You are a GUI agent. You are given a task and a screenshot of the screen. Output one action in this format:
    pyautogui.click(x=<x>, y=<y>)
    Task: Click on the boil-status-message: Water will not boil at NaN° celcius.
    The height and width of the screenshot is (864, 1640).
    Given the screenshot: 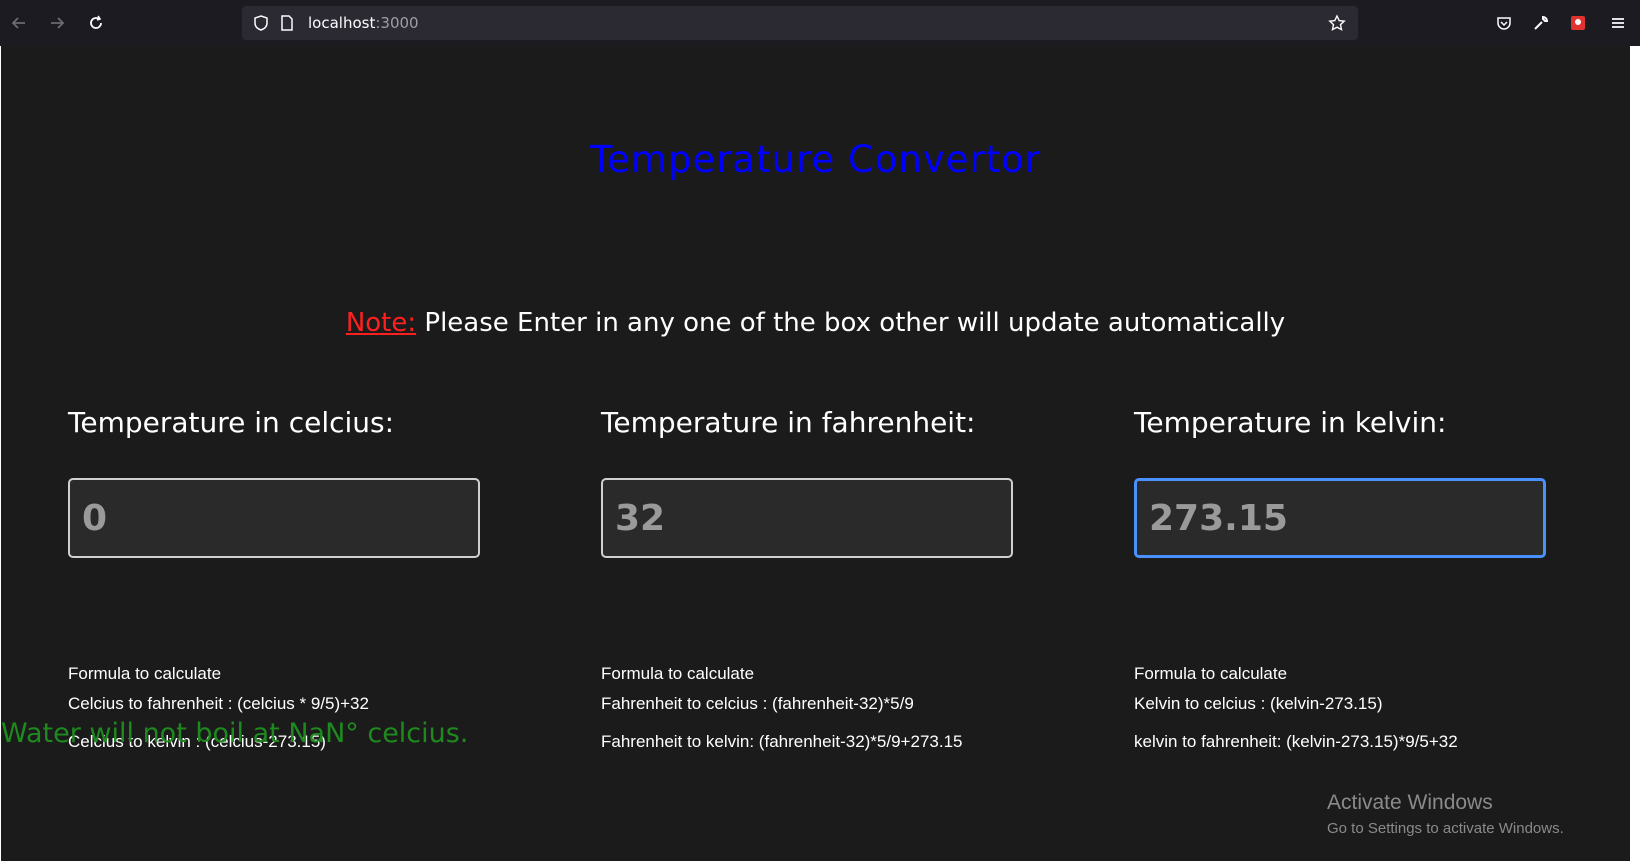 What is the action you would take?
    pyautogui.click(x=235, y=733)
    